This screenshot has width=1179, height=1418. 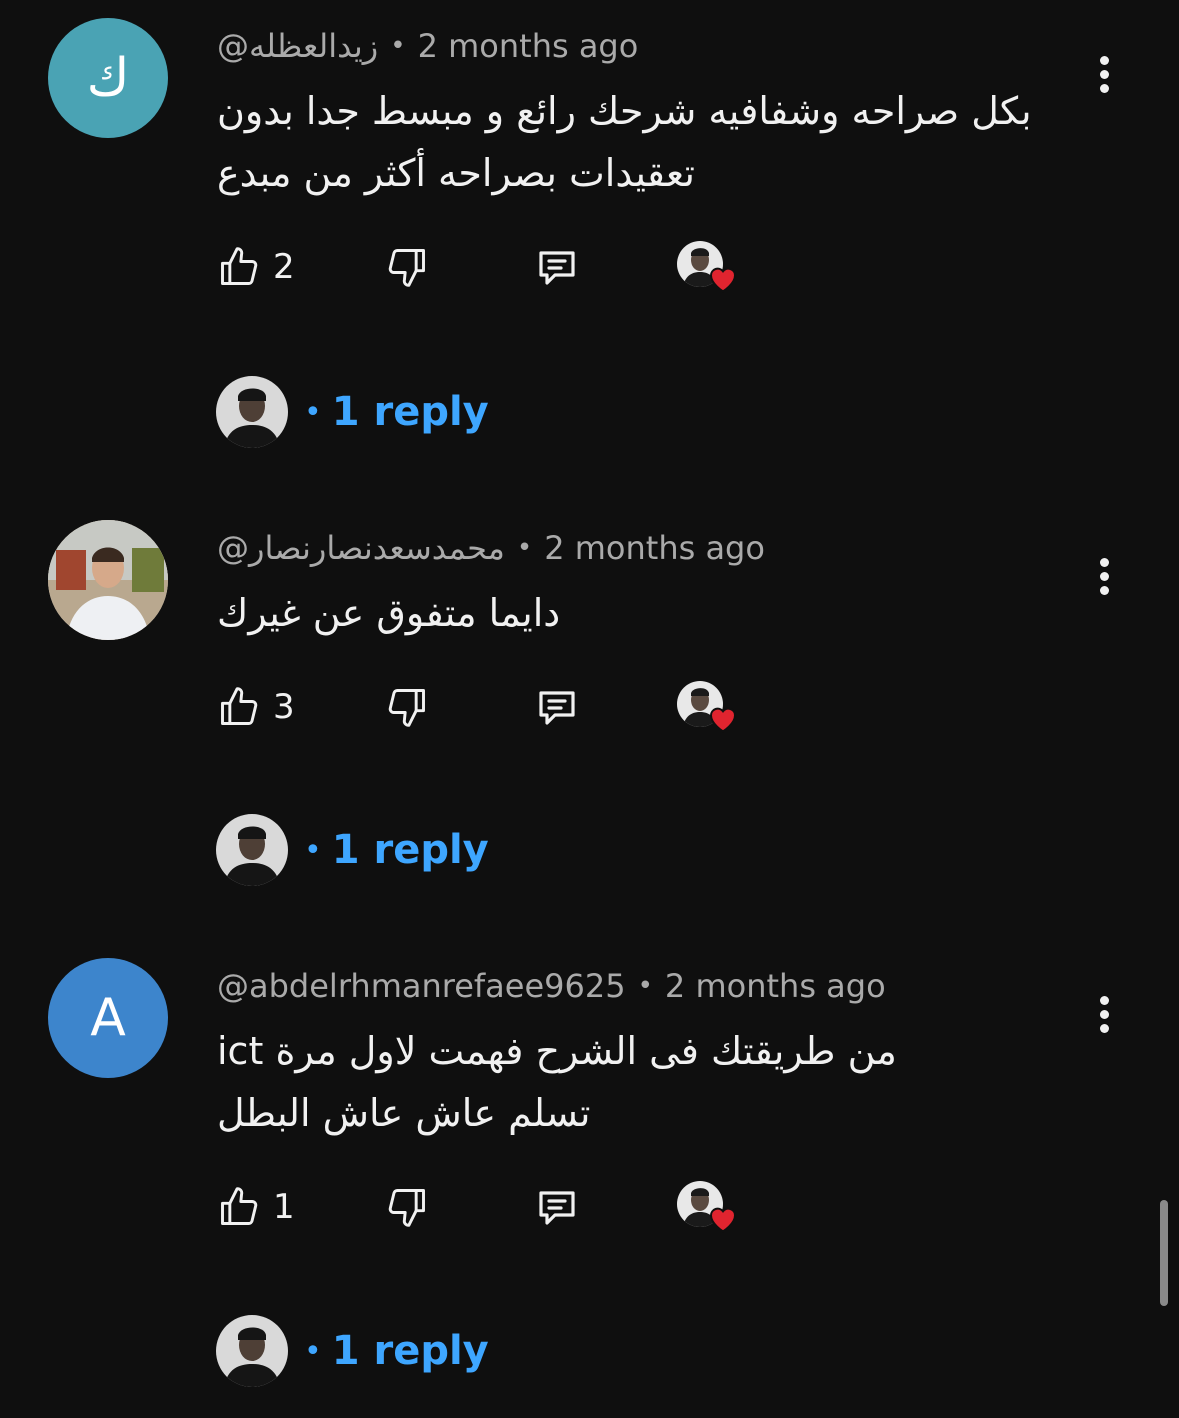 What do you see at coordinates (389, 613) in the screenshot?
I see `comment-text-line: دايما متفوق عن غيرك` at bounding box center [389, 613].